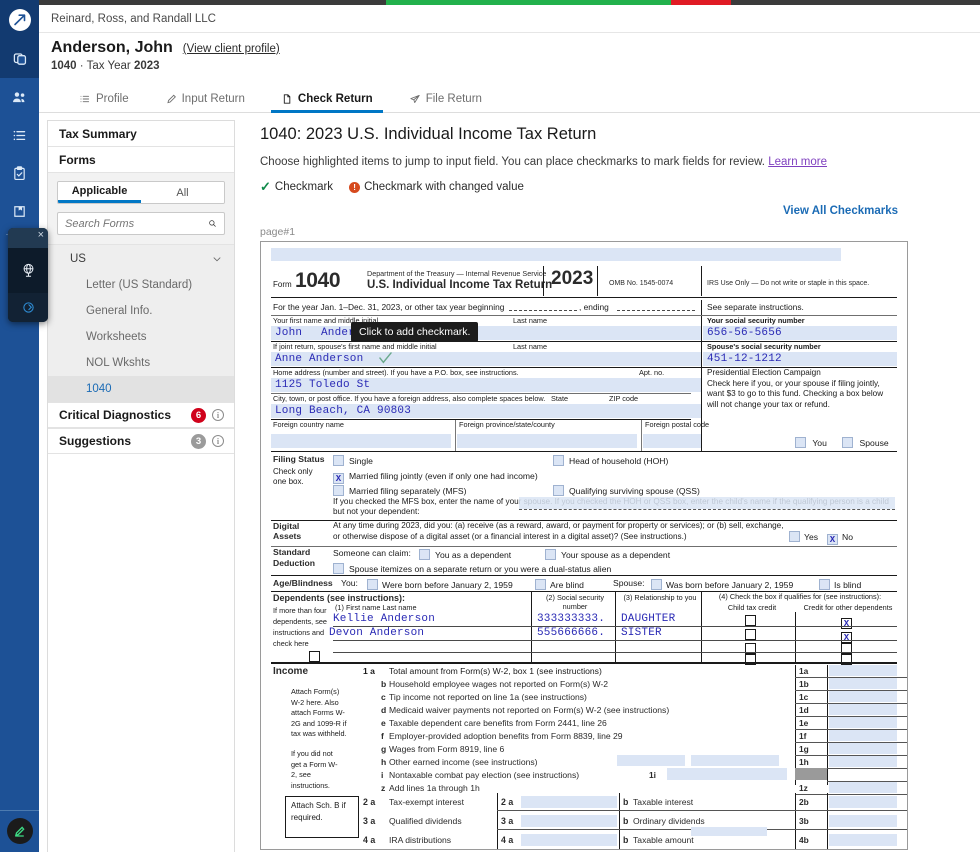  I want to click on tab-check-return: Check Return, so click(327, 99).